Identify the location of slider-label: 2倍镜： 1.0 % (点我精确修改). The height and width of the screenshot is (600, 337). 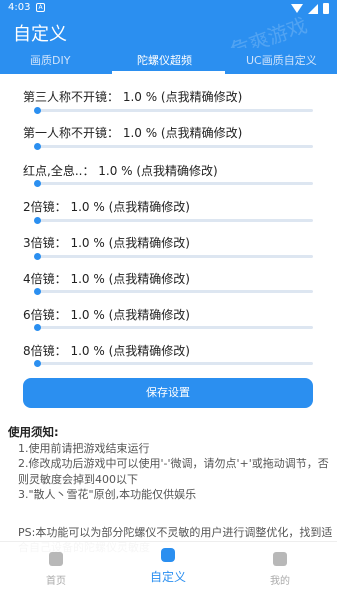
(168, 206).